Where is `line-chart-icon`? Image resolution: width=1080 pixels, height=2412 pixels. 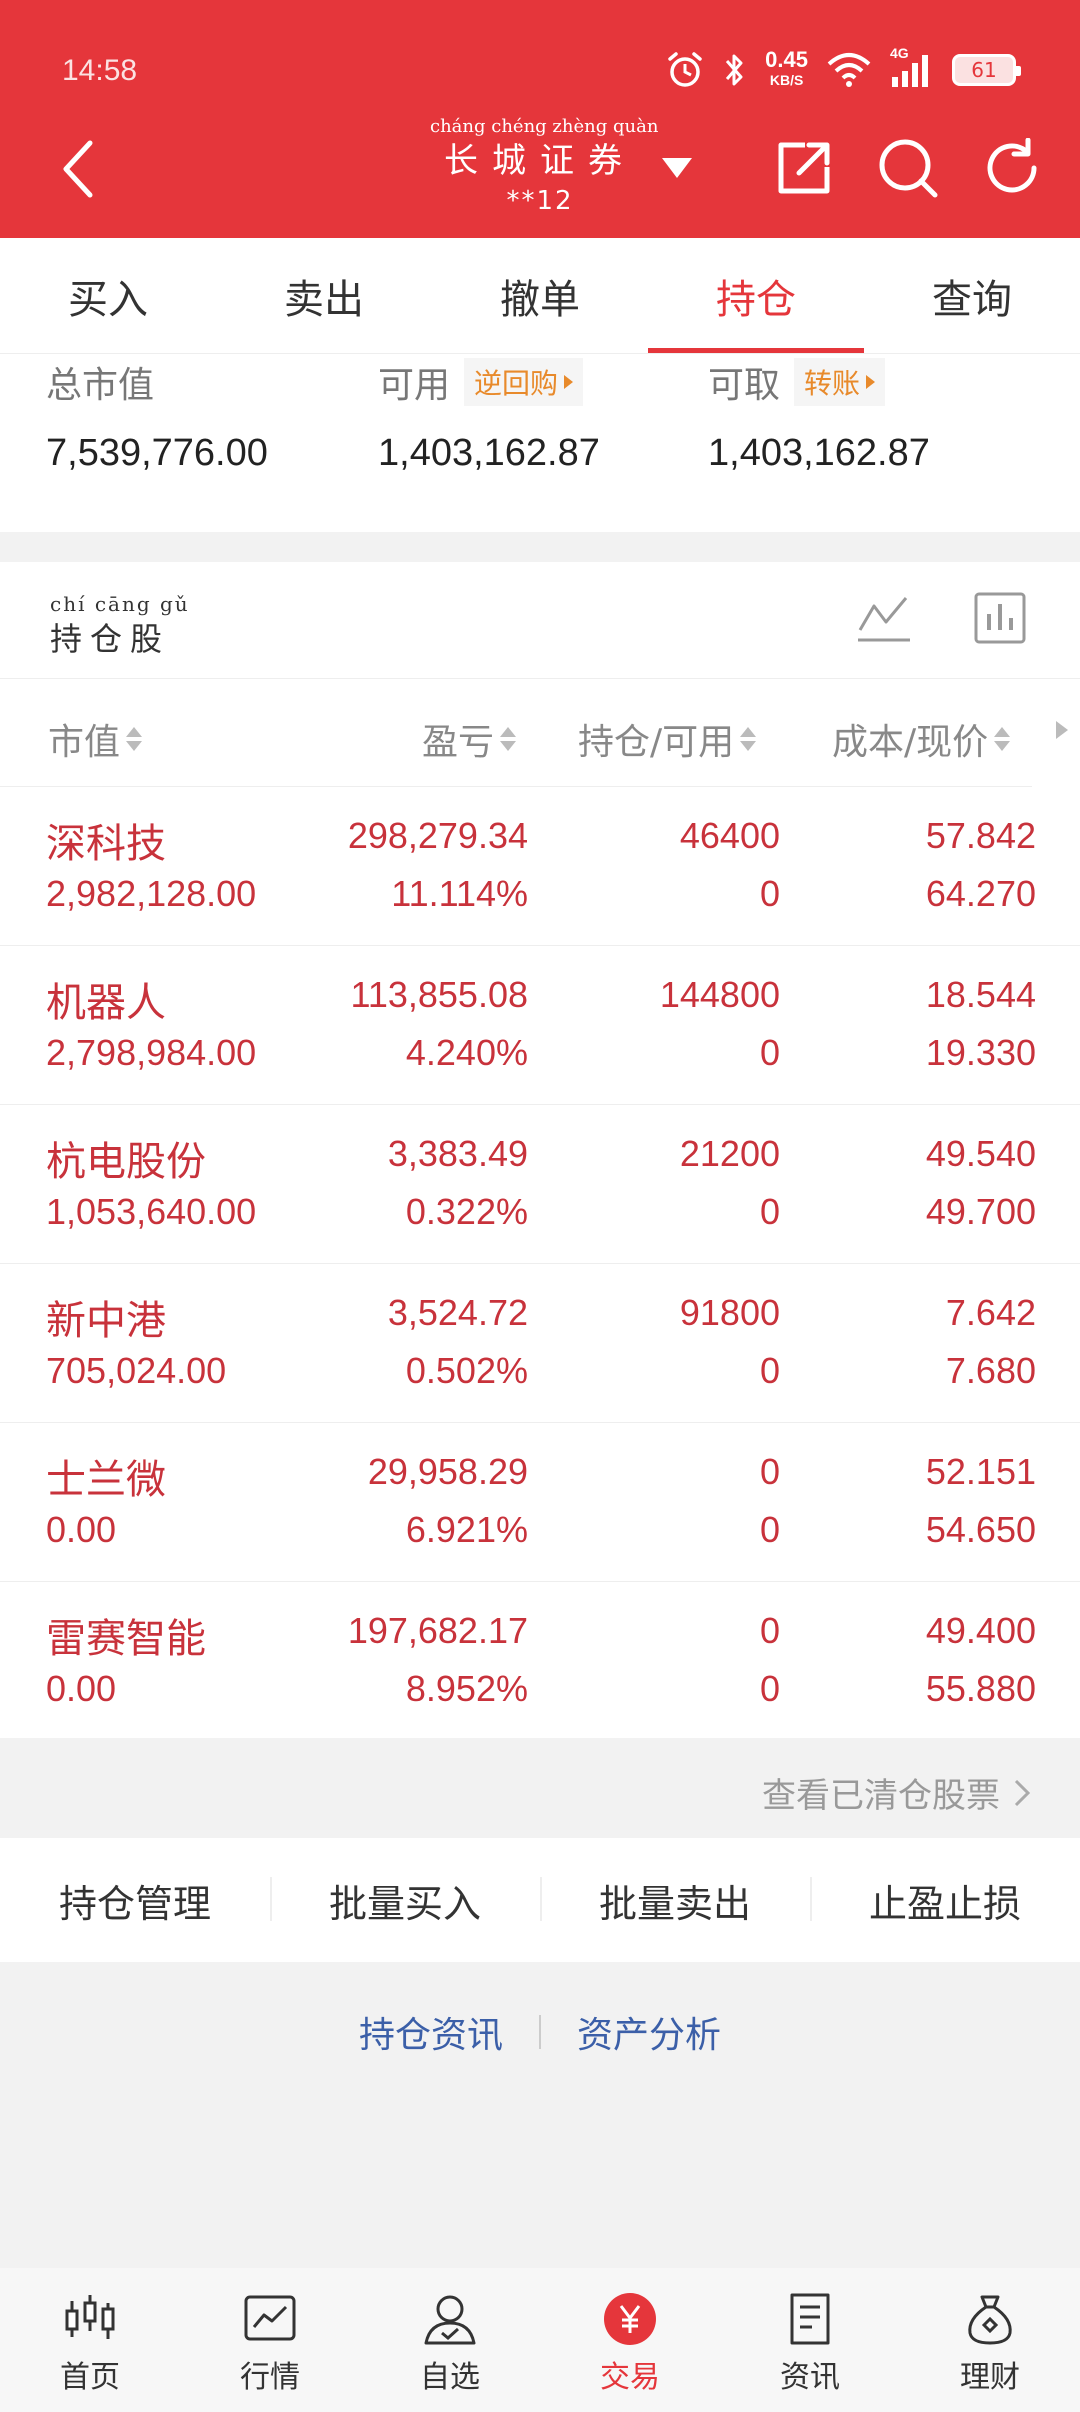 line-chart-icon is located at coordinates (884, 620).